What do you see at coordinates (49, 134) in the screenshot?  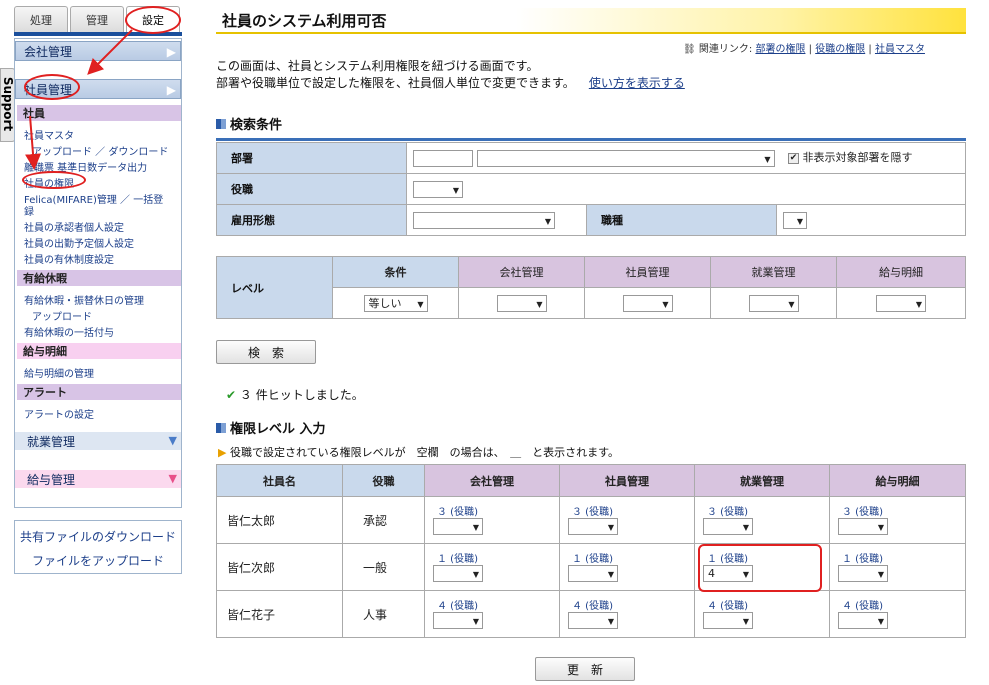 I see `link-employee-master: 社員マスタ` at bounding box center [49, 134].